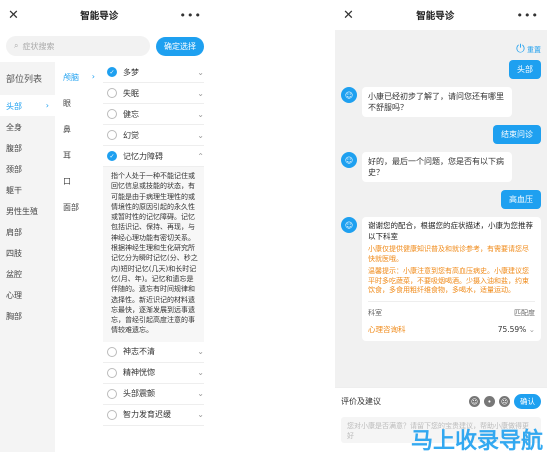 This screenshot has width=547, height=457. I want to click on symptom-row: ✓ 多梦 ⌄, so click(153, 72).